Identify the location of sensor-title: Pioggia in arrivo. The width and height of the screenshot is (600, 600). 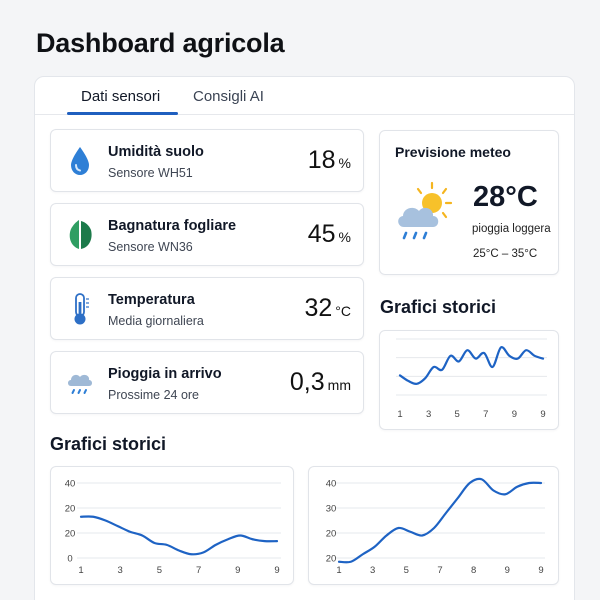
(165, 374).